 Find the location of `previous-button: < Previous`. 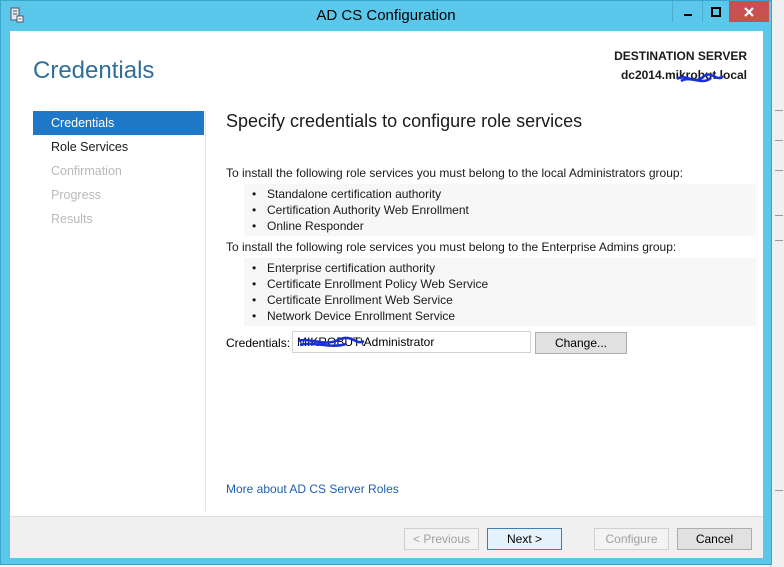

previous-button: < Previous is located at coordinates (441, 539).